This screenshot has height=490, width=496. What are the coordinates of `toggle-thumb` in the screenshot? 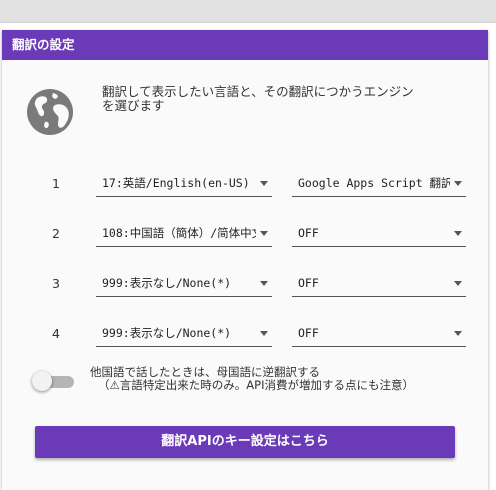 It's located at (42, 381).